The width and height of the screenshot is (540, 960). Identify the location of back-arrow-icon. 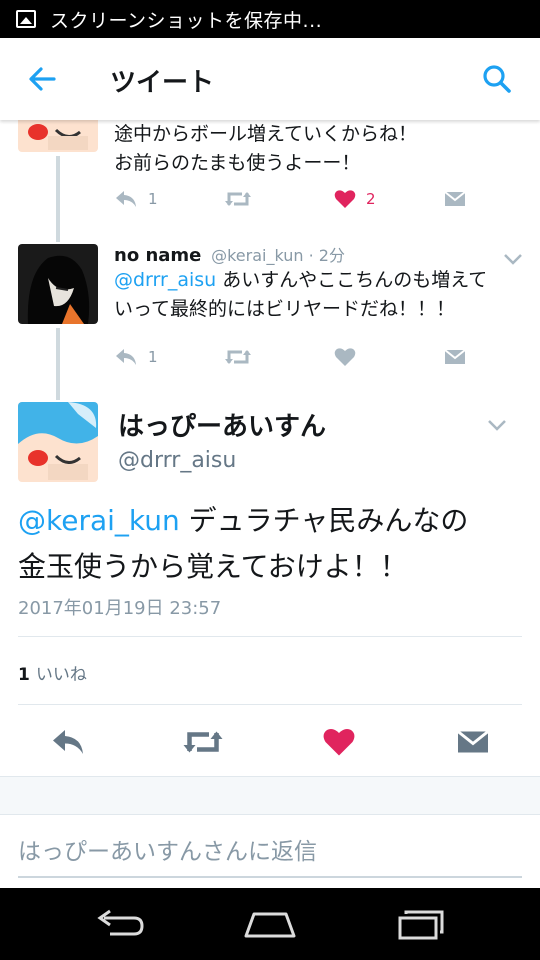
(43, 79).